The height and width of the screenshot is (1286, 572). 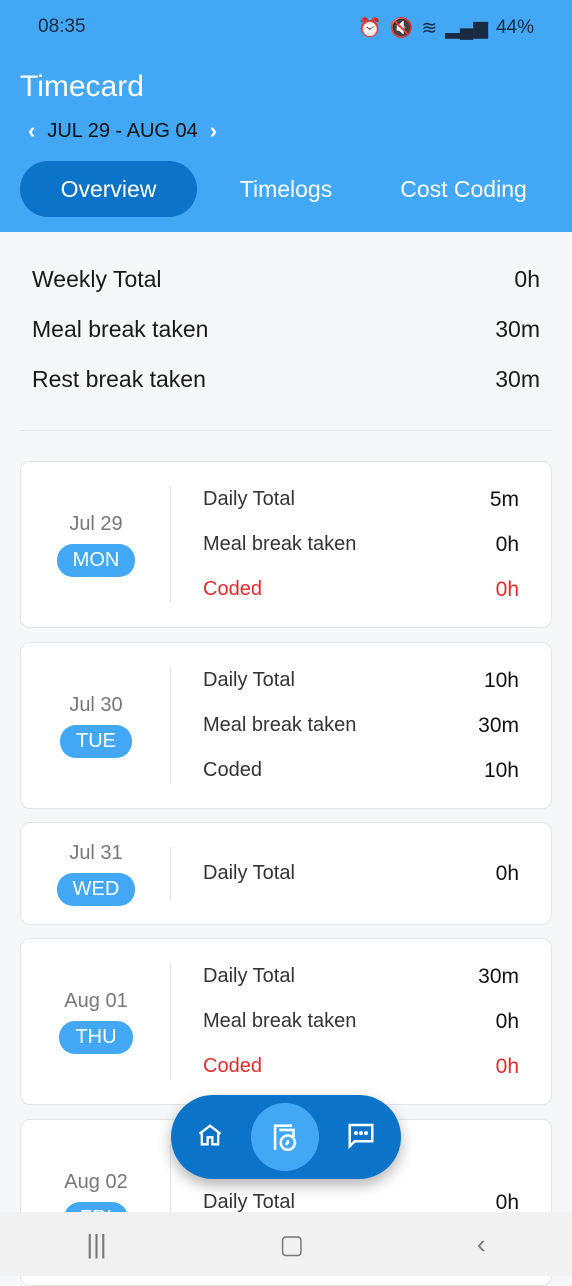 I want to click on weekday-badge: TUE, so click(x=96, y=741).